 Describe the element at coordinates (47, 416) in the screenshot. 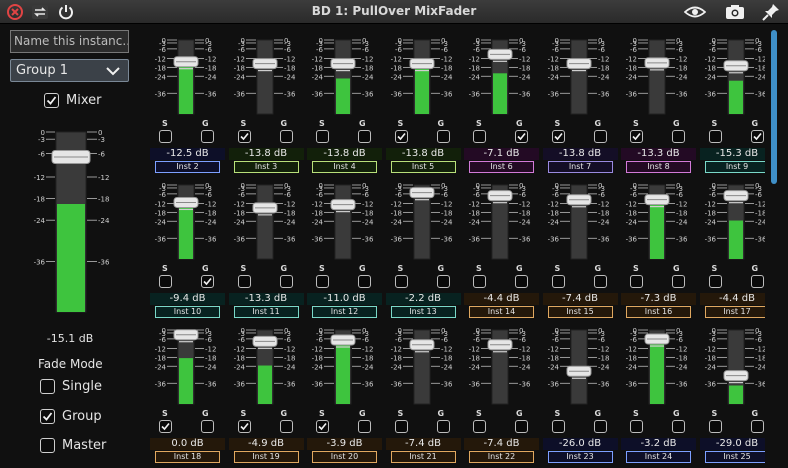

I see `group-checkbox` at that location.